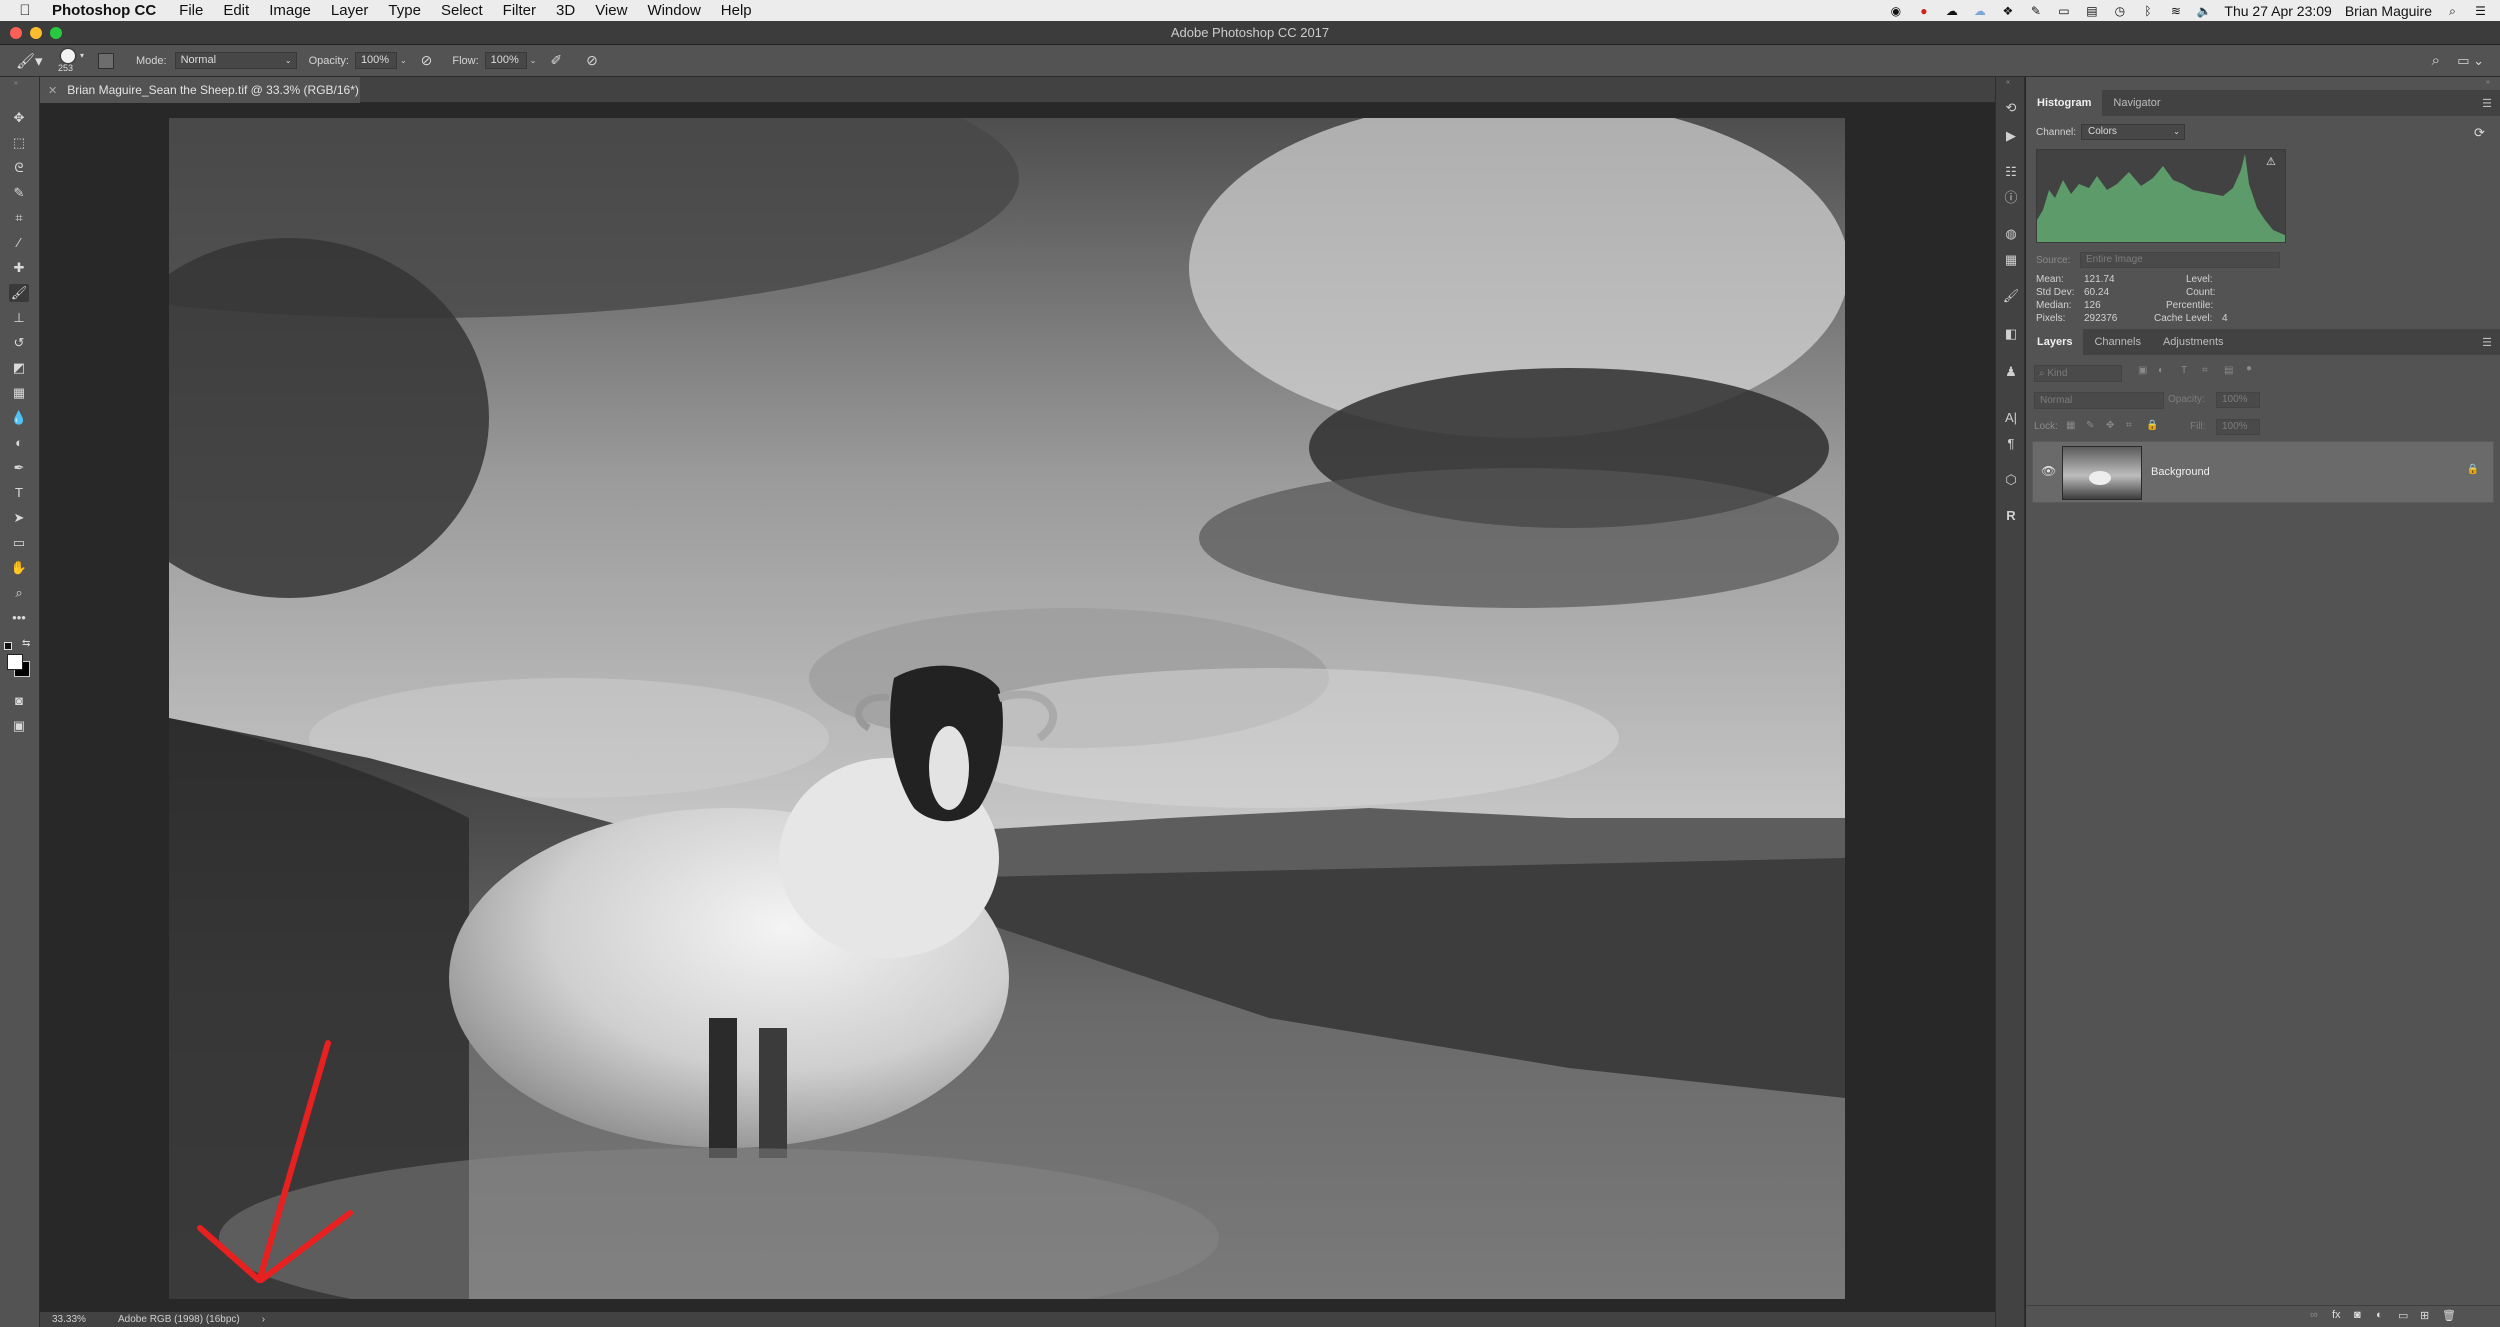 Image resolution: width=2500 pixels, height=1327 pixels. I want to click on time-machine-icon: ◷, so click(2119, 11).